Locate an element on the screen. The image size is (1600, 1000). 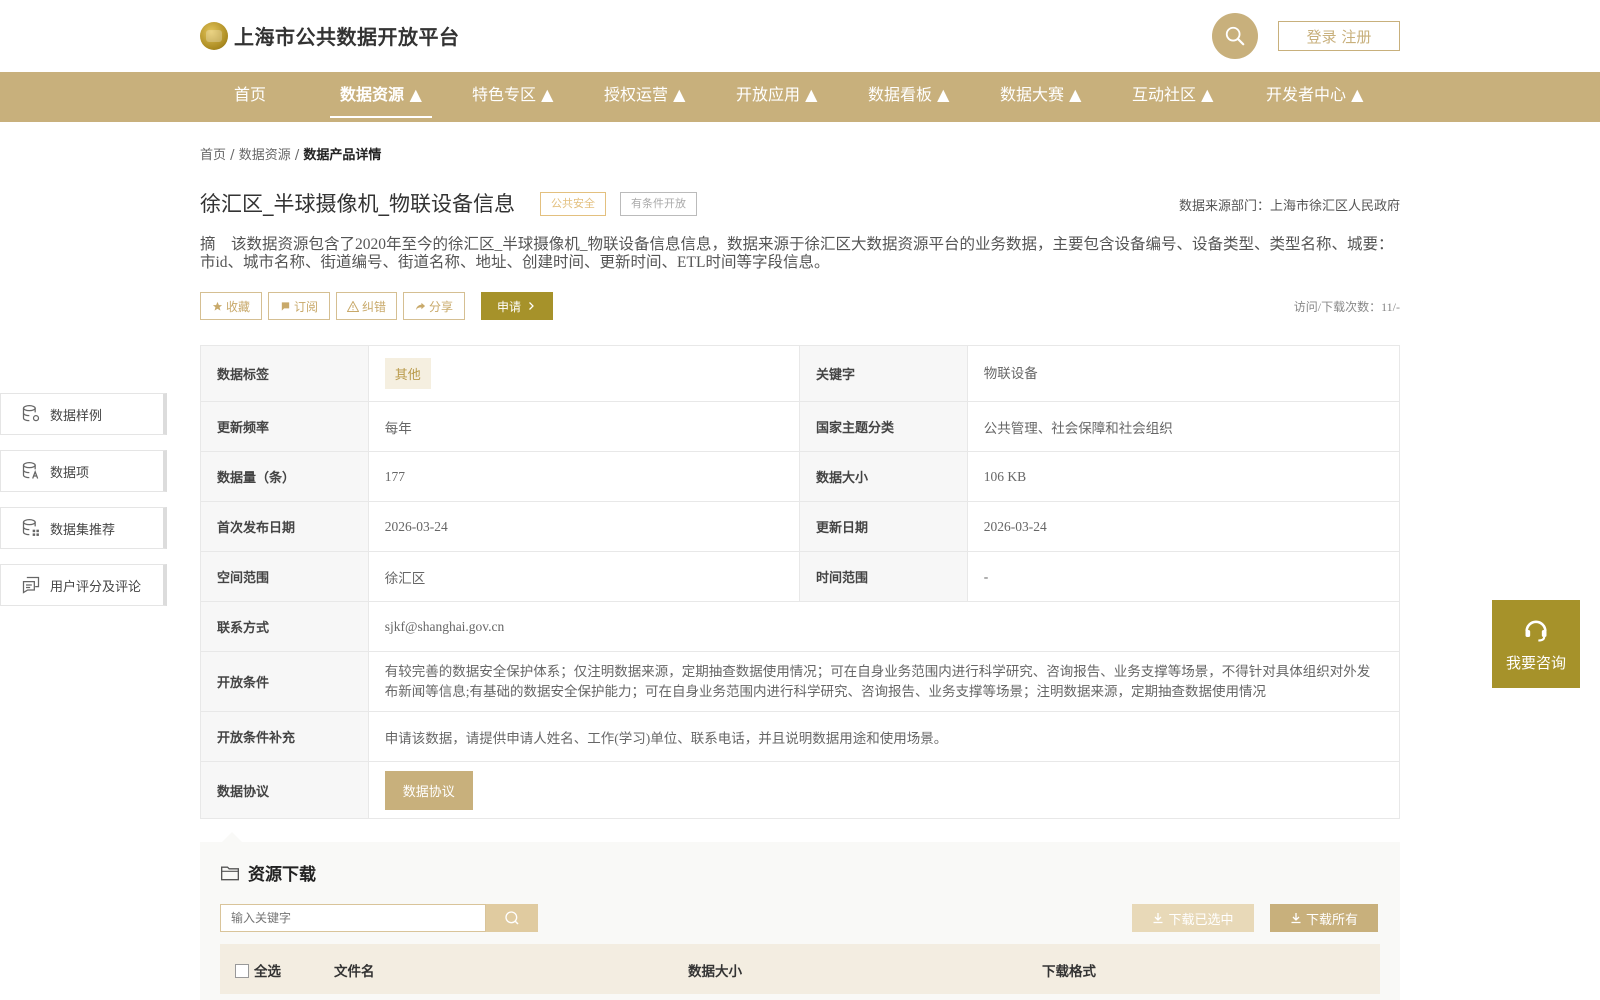
contact-email: sjkf@shanghai.gov.cn is located at coordinates (884, 626).